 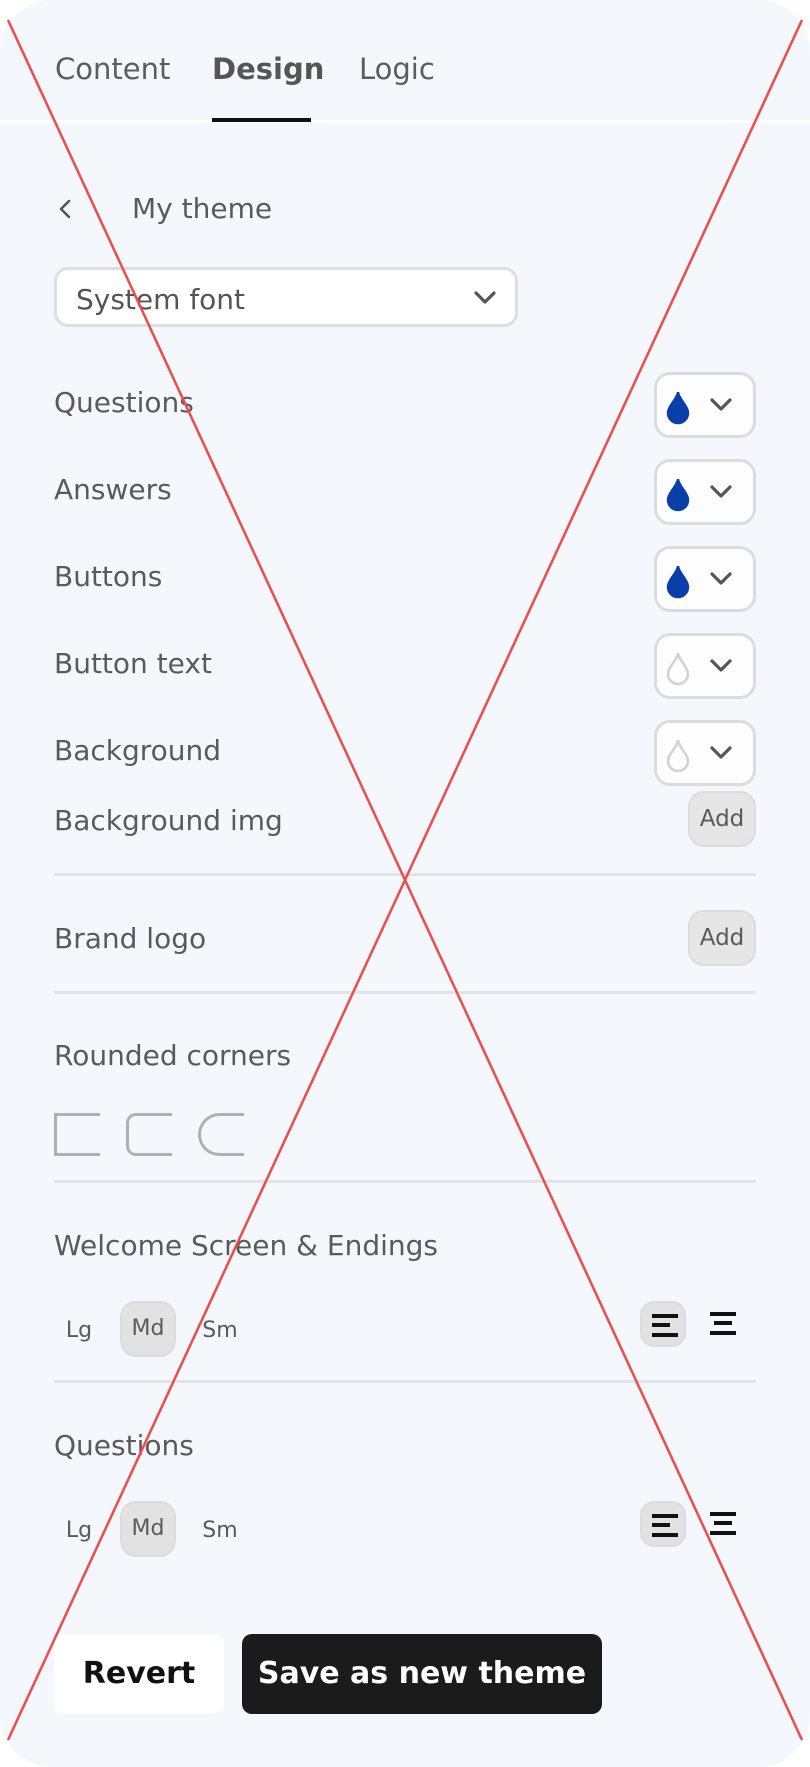 What do you see at coordinates (124, 402) in the screenshot?
I see `color-row-label: Questions` at bounding box center [124, 402].